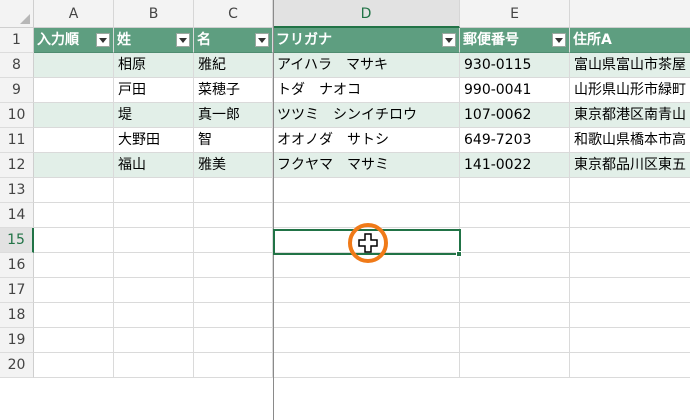  Describe the element at coordinates (366, 65) in the screenshot. I see `table-cell: アイハラ マサキ` at that location.